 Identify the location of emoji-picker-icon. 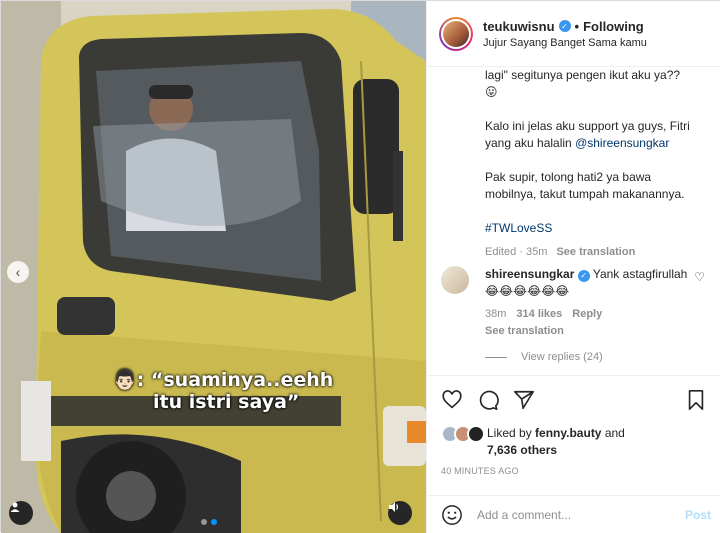
(452, 515).